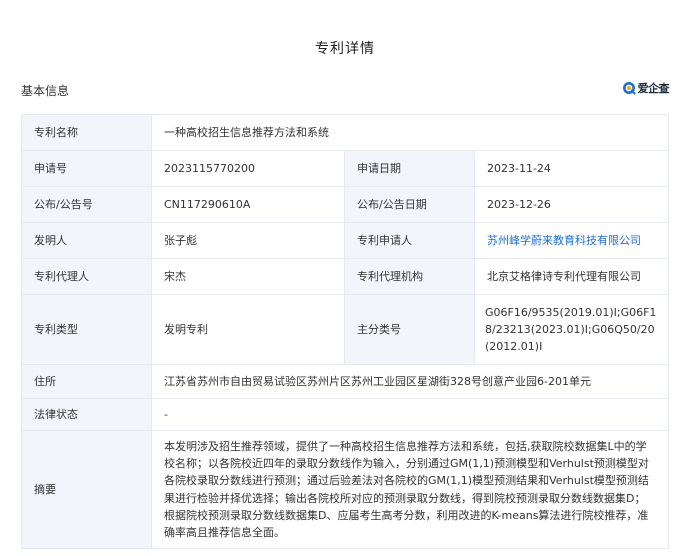  What do you see at coordinates (571, 240) in the screenshot?
I see `applicant-link: 苏州峰学蔚来教育科技有限公司` at bounding box center [571, 240].